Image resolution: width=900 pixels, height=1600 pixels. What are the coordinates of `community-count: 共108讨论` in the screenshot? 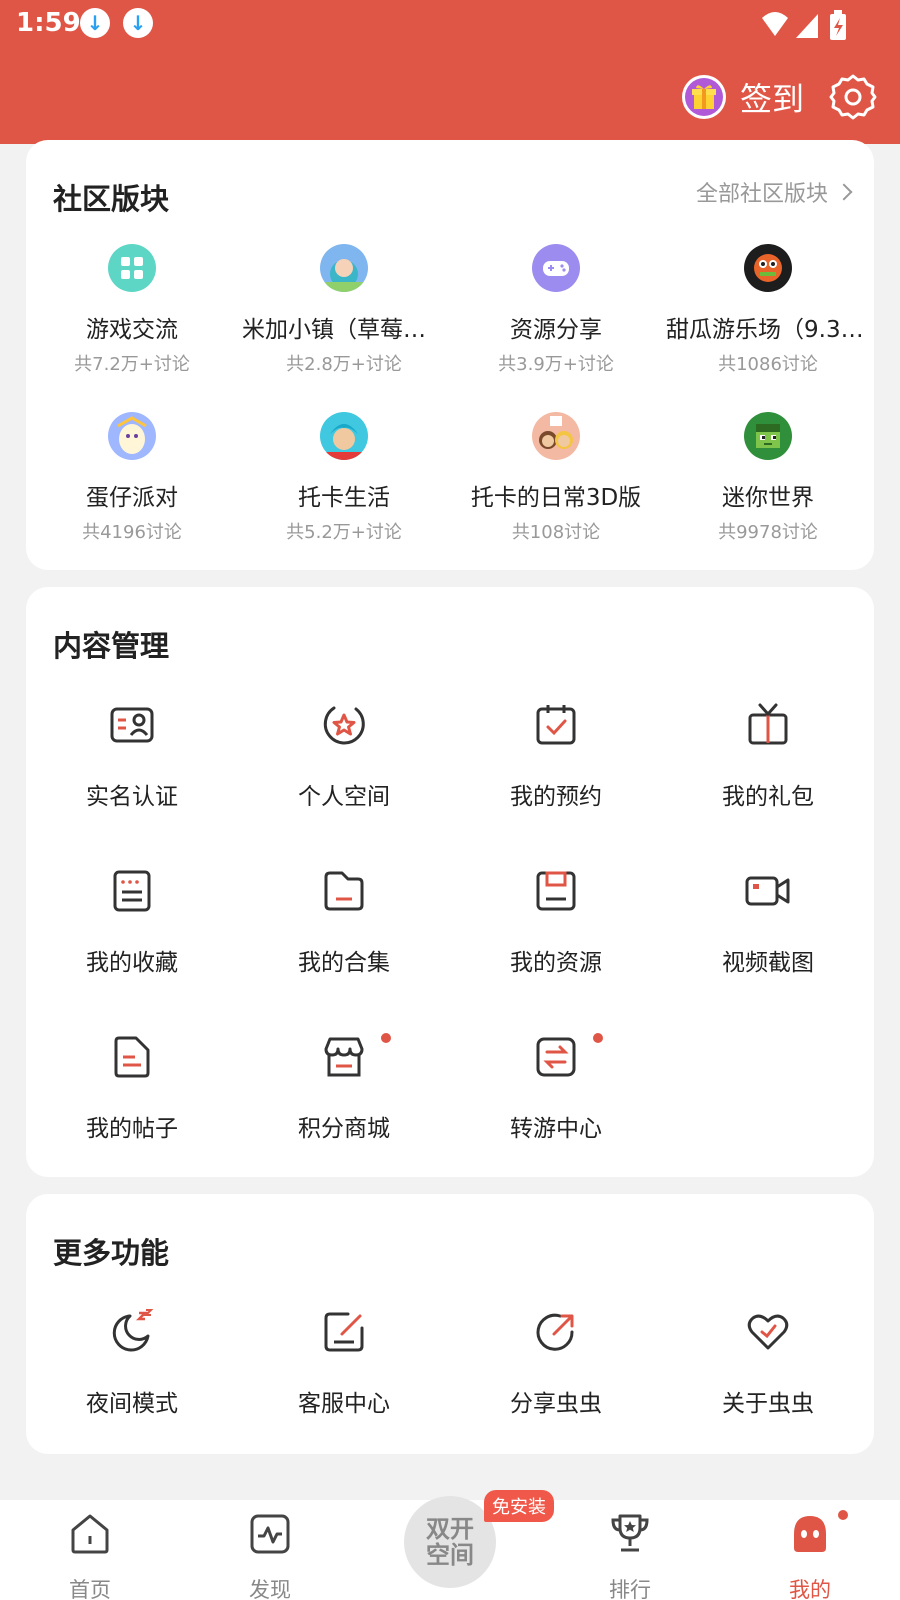 It's located at (556, 532).